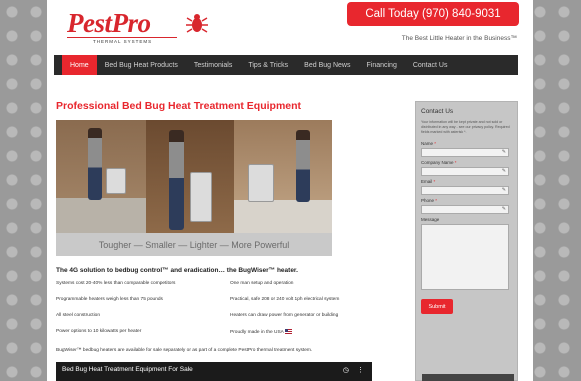 The image size is (581, 381). I want to click on company-label-text: Company Name, so click(437, 162).